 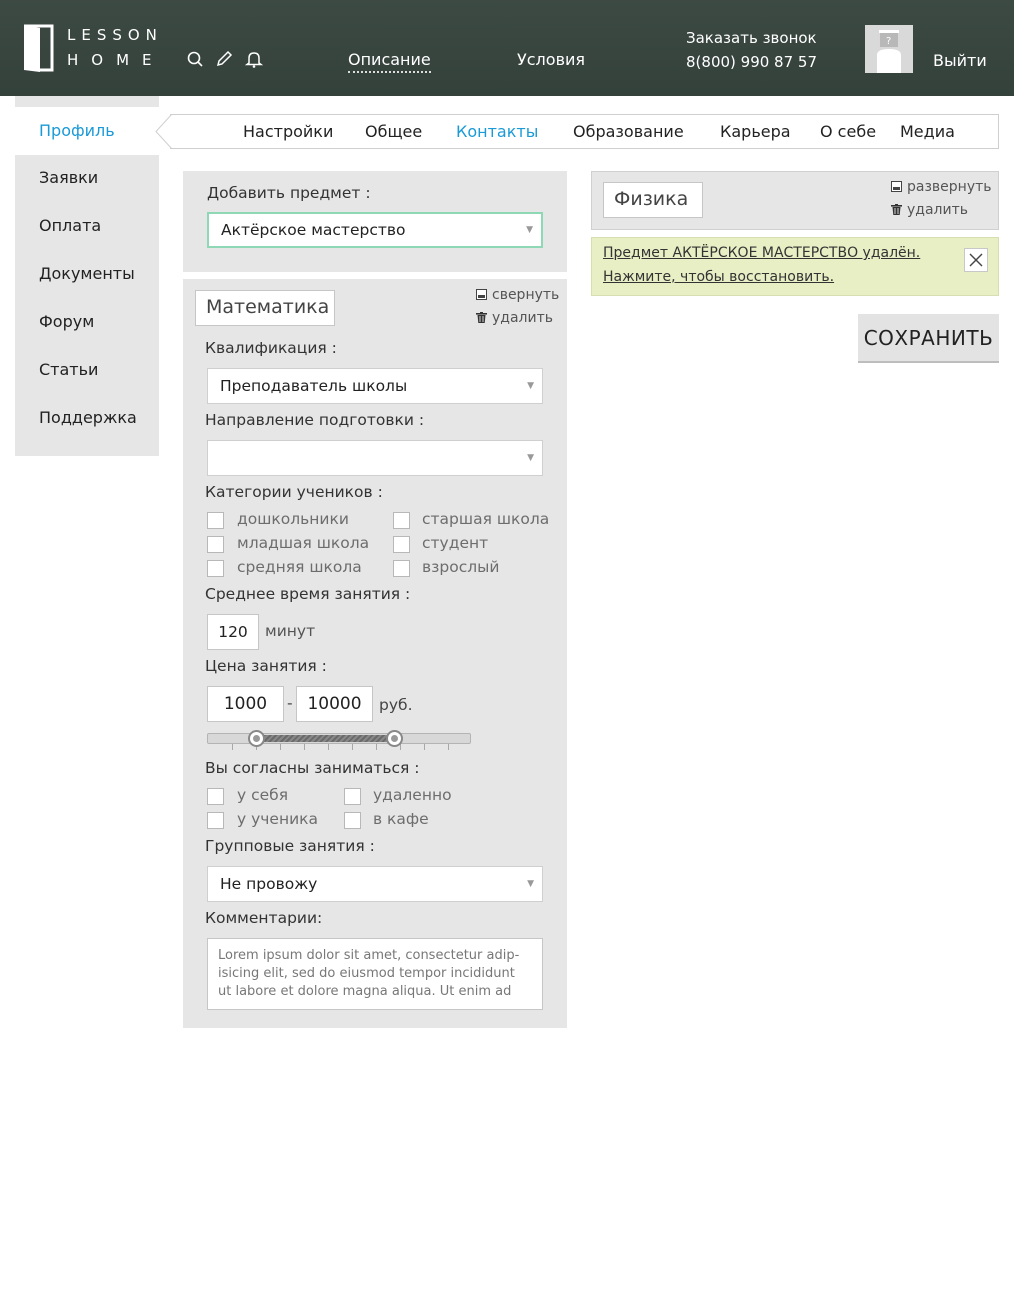 I want to click on qualification-select: Преподаватель школы ▼, so click(x=375, y=386).